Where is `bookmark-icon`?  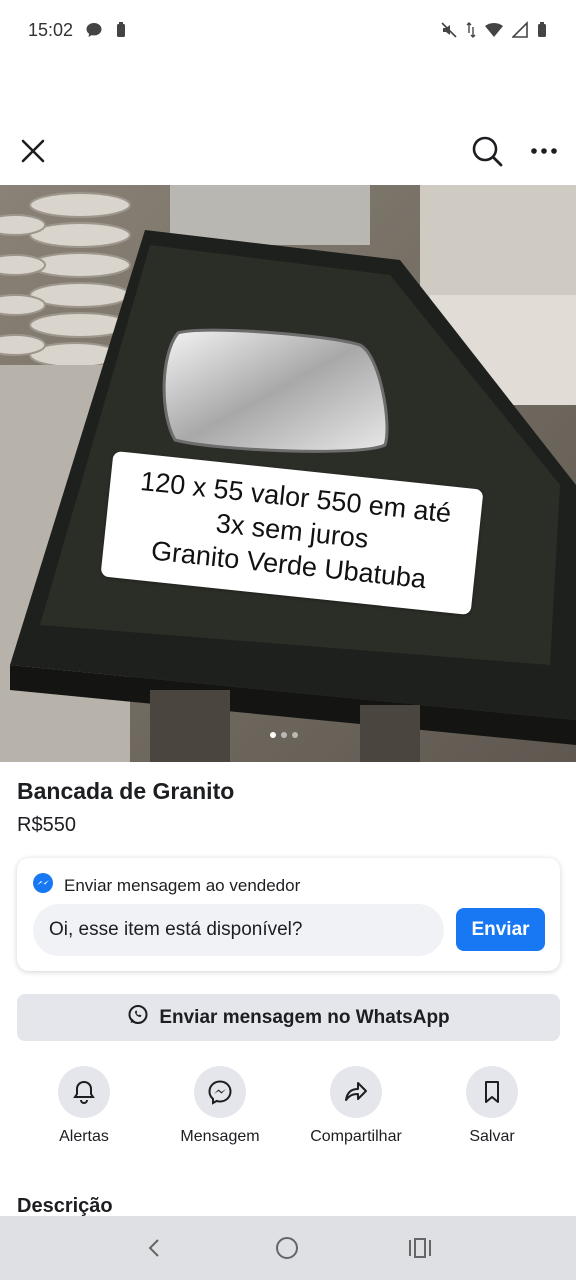
bookmark-icon is located at coordinates (492, 1092).